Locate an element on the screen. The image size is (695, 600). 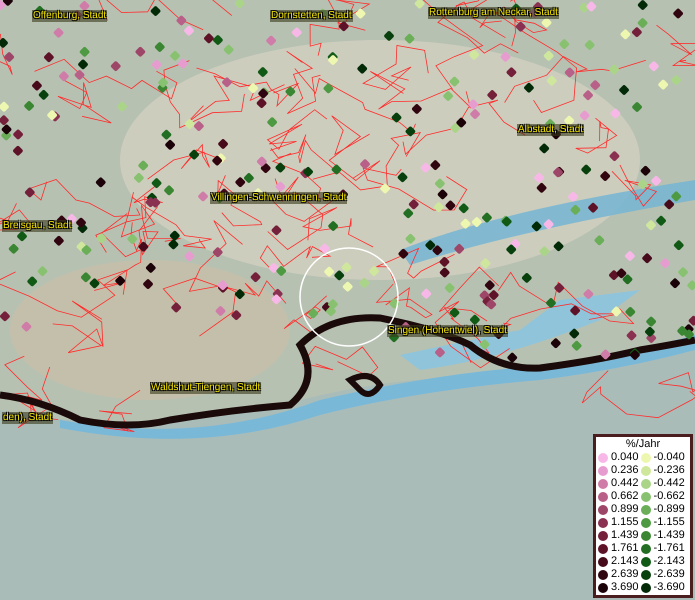
legend-value: -0.442 is located at coordinates (669, 483).